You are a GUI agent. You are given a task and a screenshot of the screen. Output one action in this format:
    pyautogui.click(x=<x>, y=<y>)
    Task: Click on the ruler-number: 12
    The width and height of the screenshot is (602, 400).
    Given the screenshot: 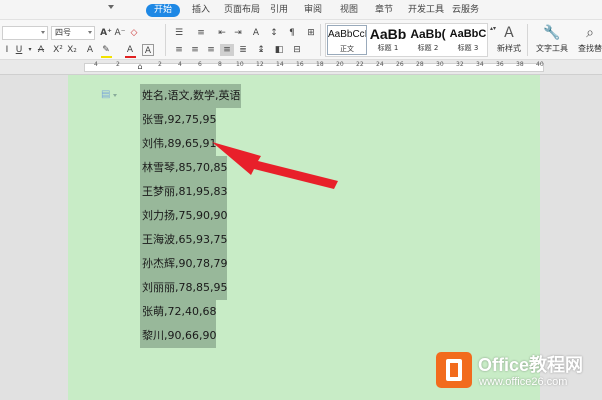 What is the action you would take?
    pyautogui.click(x=260, y=64)
    